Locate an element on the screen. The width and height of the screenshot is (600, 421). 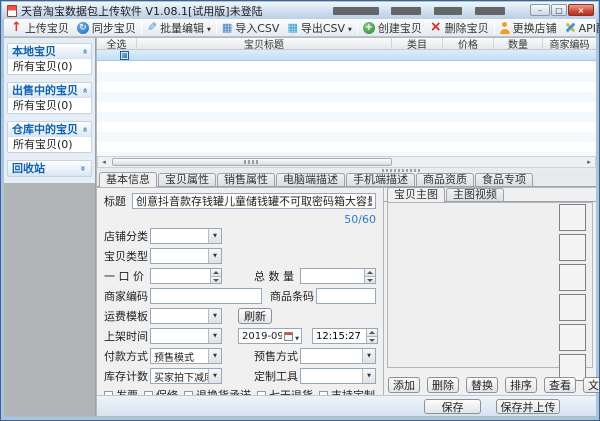
column-quantity: 数量 is located at coordinates (518, 43).